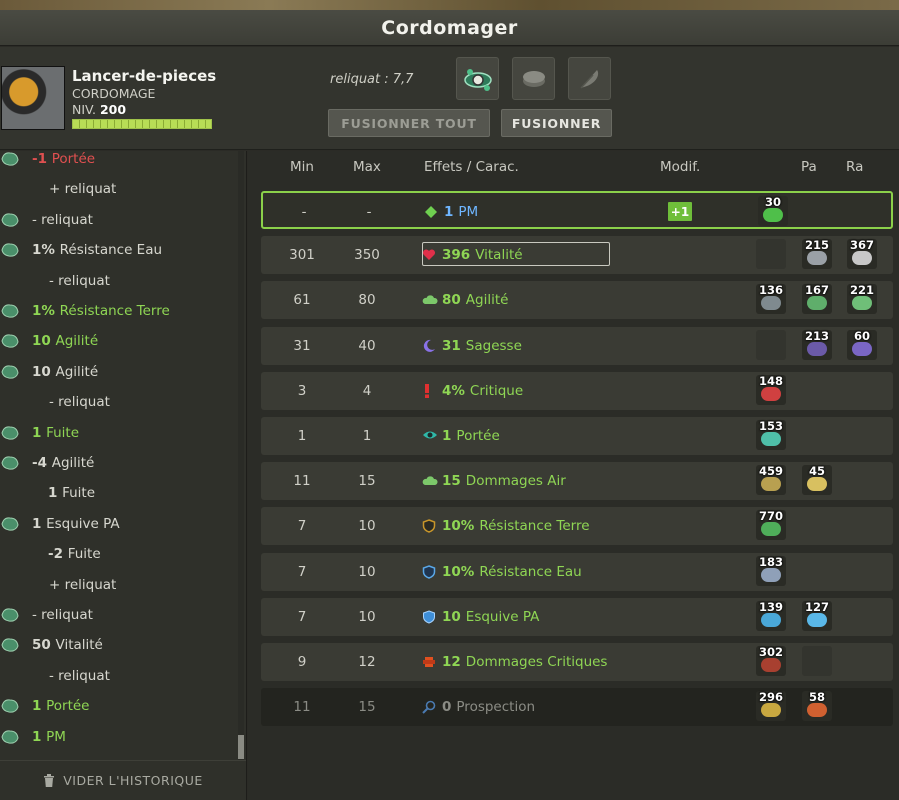 The width and height of the screenshot is (899, 800). Describe the element at coordinates (556, 123) in the screenshot. I see `fuse-button: FUSIONNER` at that location.